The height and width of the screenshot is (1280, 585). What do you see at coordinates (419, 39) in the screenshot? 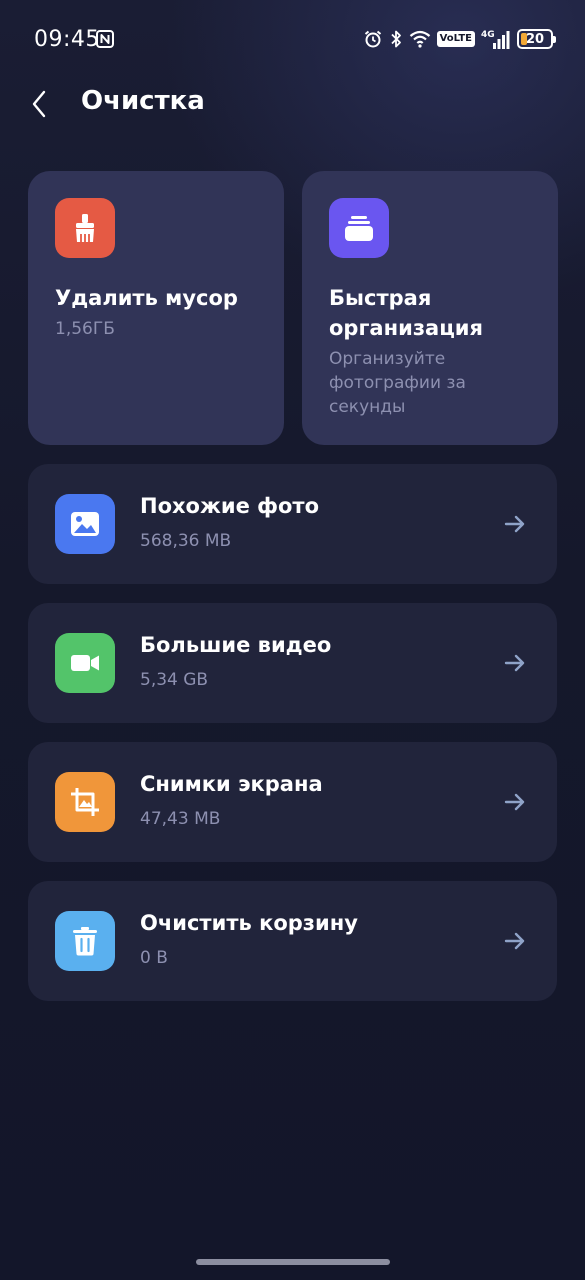
I see `wifi-icon` at bounding box center [419, 39].